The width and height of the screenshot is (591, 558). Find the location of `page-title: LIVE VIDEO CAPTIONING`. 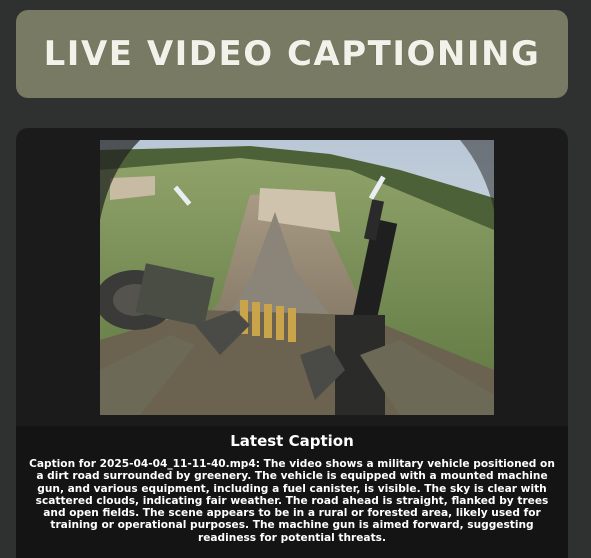

page-title: LIVE VIDEO CAPTIONING is located at coordinates (292, 54).